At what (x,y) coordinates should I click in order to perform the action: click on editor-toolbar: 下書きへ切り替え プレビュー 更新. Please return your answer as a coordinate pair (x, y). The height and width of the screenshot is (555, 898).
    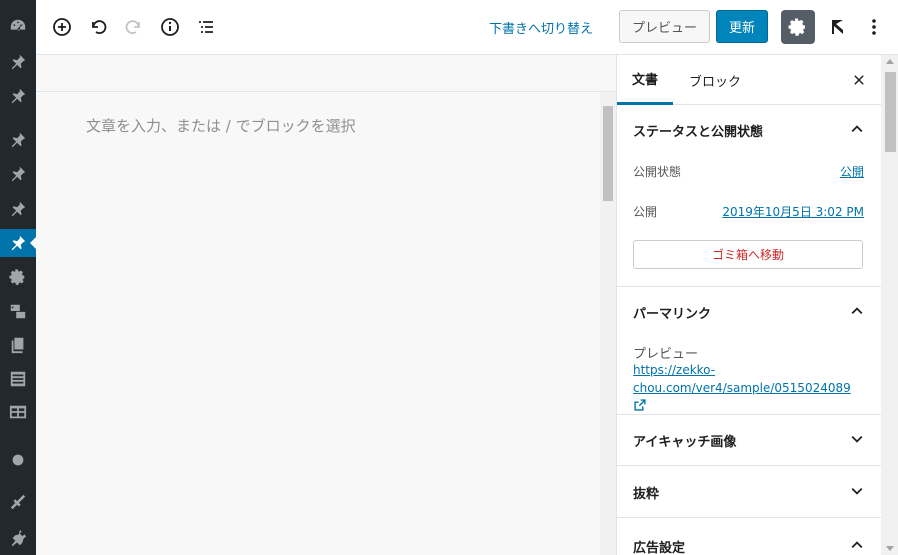
    Looking at the image, I should click on (467, 27).